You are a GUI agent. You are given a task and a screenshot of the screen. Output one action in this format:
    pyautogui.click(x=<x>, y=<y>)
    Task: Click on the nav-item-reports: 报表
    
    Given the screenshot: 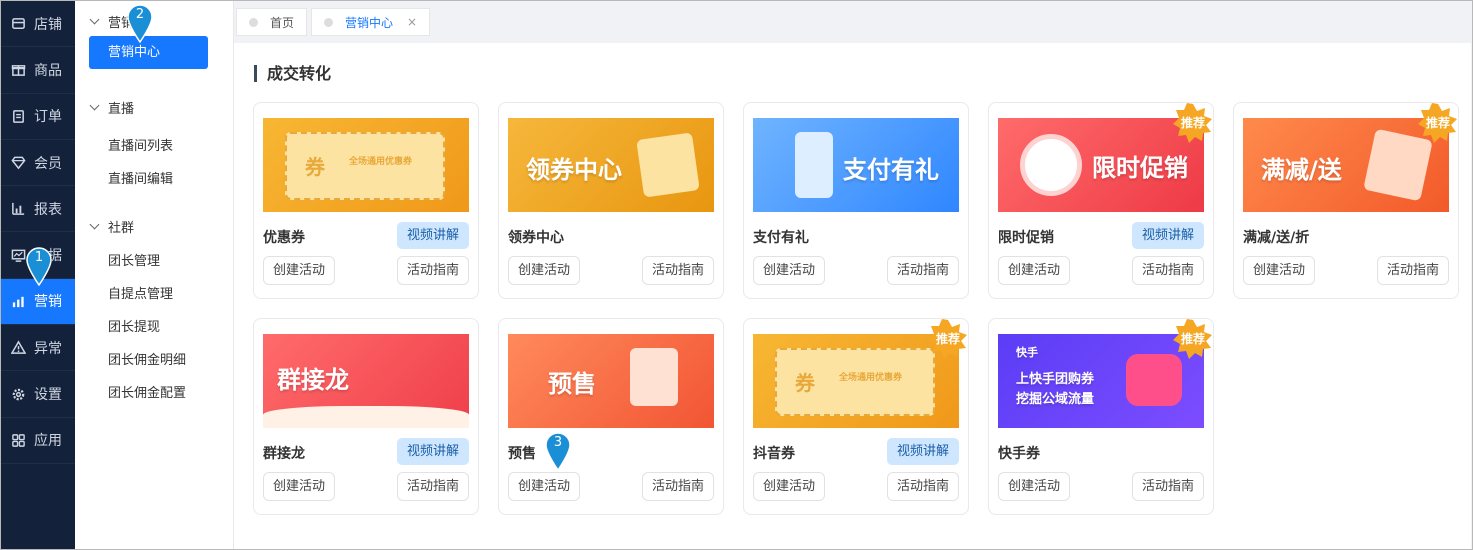 What is the action you would take?
    pyautogui.click(x=38, y=209)
    